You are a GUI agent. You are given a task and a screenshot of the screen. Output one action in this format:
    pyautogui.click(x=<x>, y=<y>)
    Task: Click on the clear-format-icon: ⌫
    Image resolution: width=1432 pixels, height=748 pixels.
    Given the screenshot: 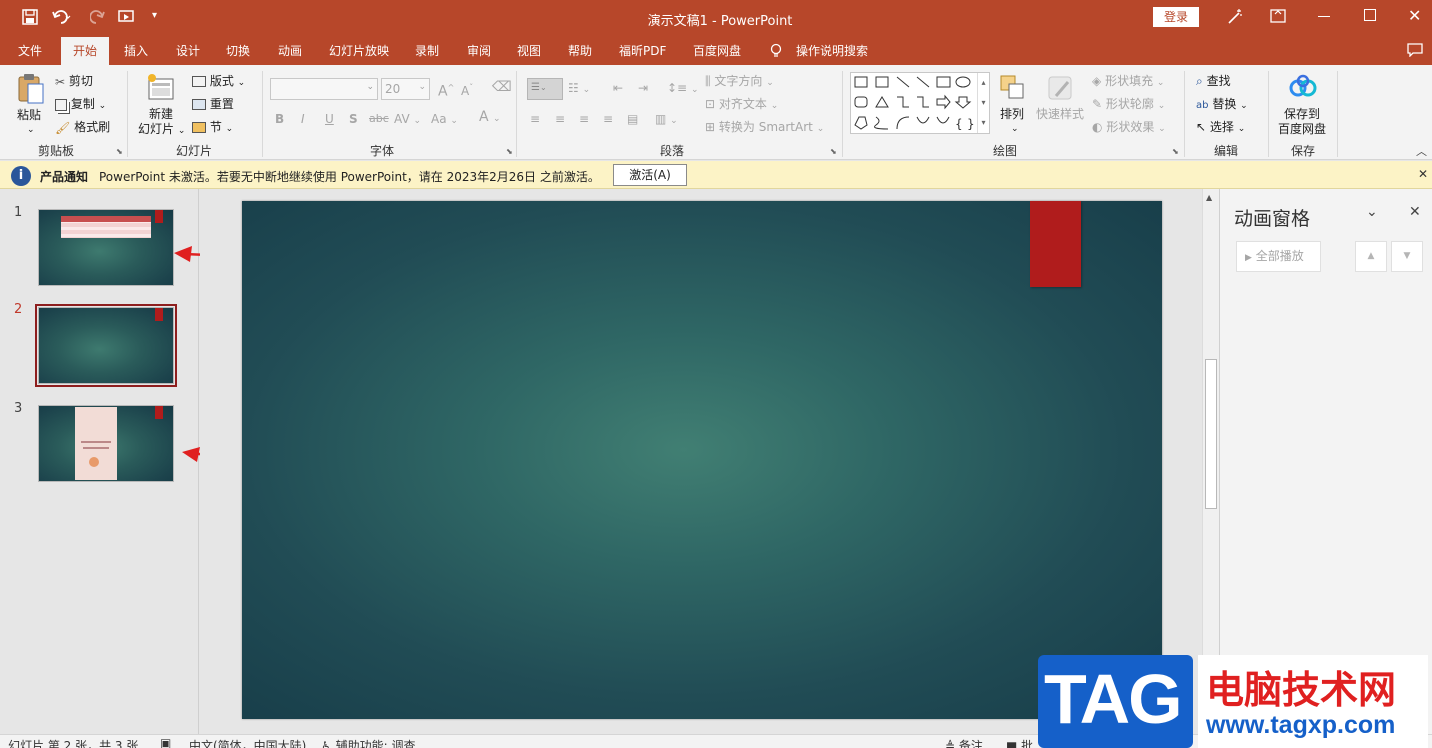 What is the action you would take?
    pyautogui.click(x=502, y=87)
    